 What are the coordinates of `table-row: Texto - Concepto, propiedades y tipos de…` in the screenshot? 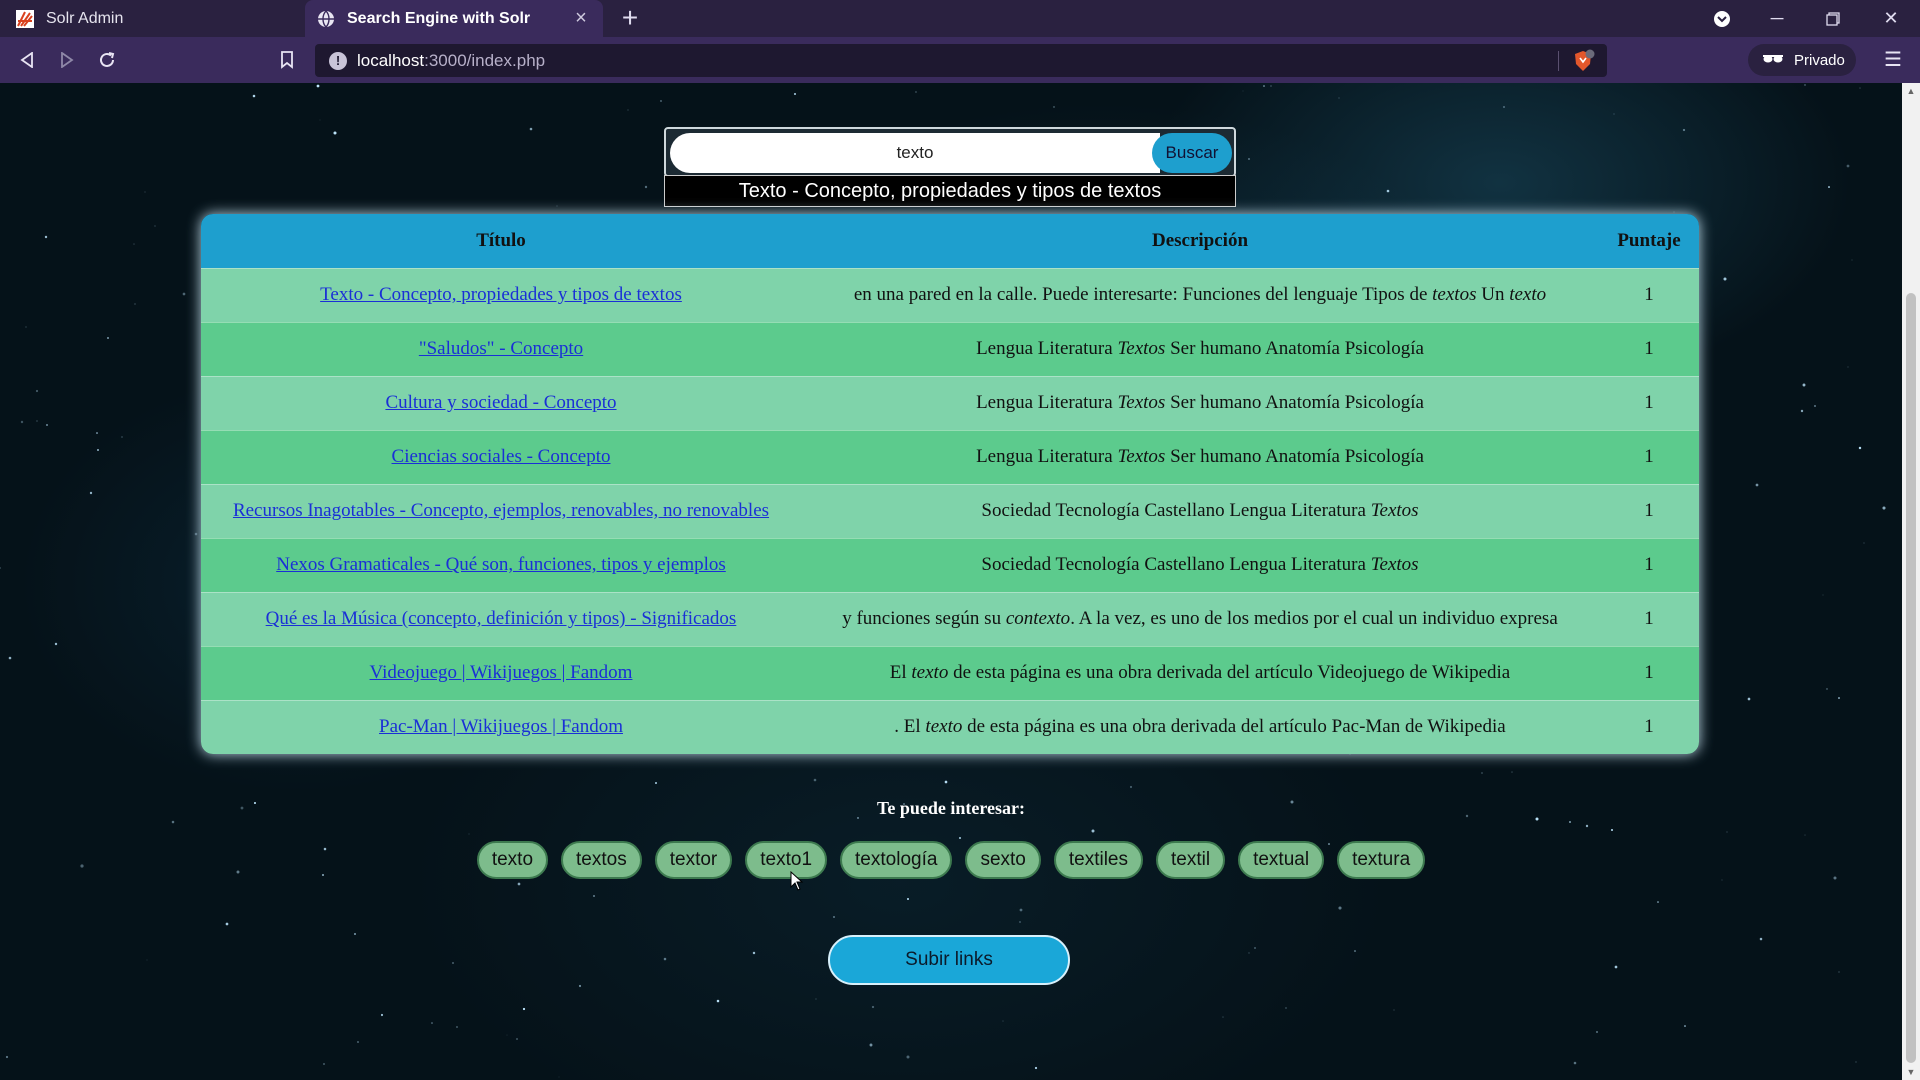 It's located at (950, 294).